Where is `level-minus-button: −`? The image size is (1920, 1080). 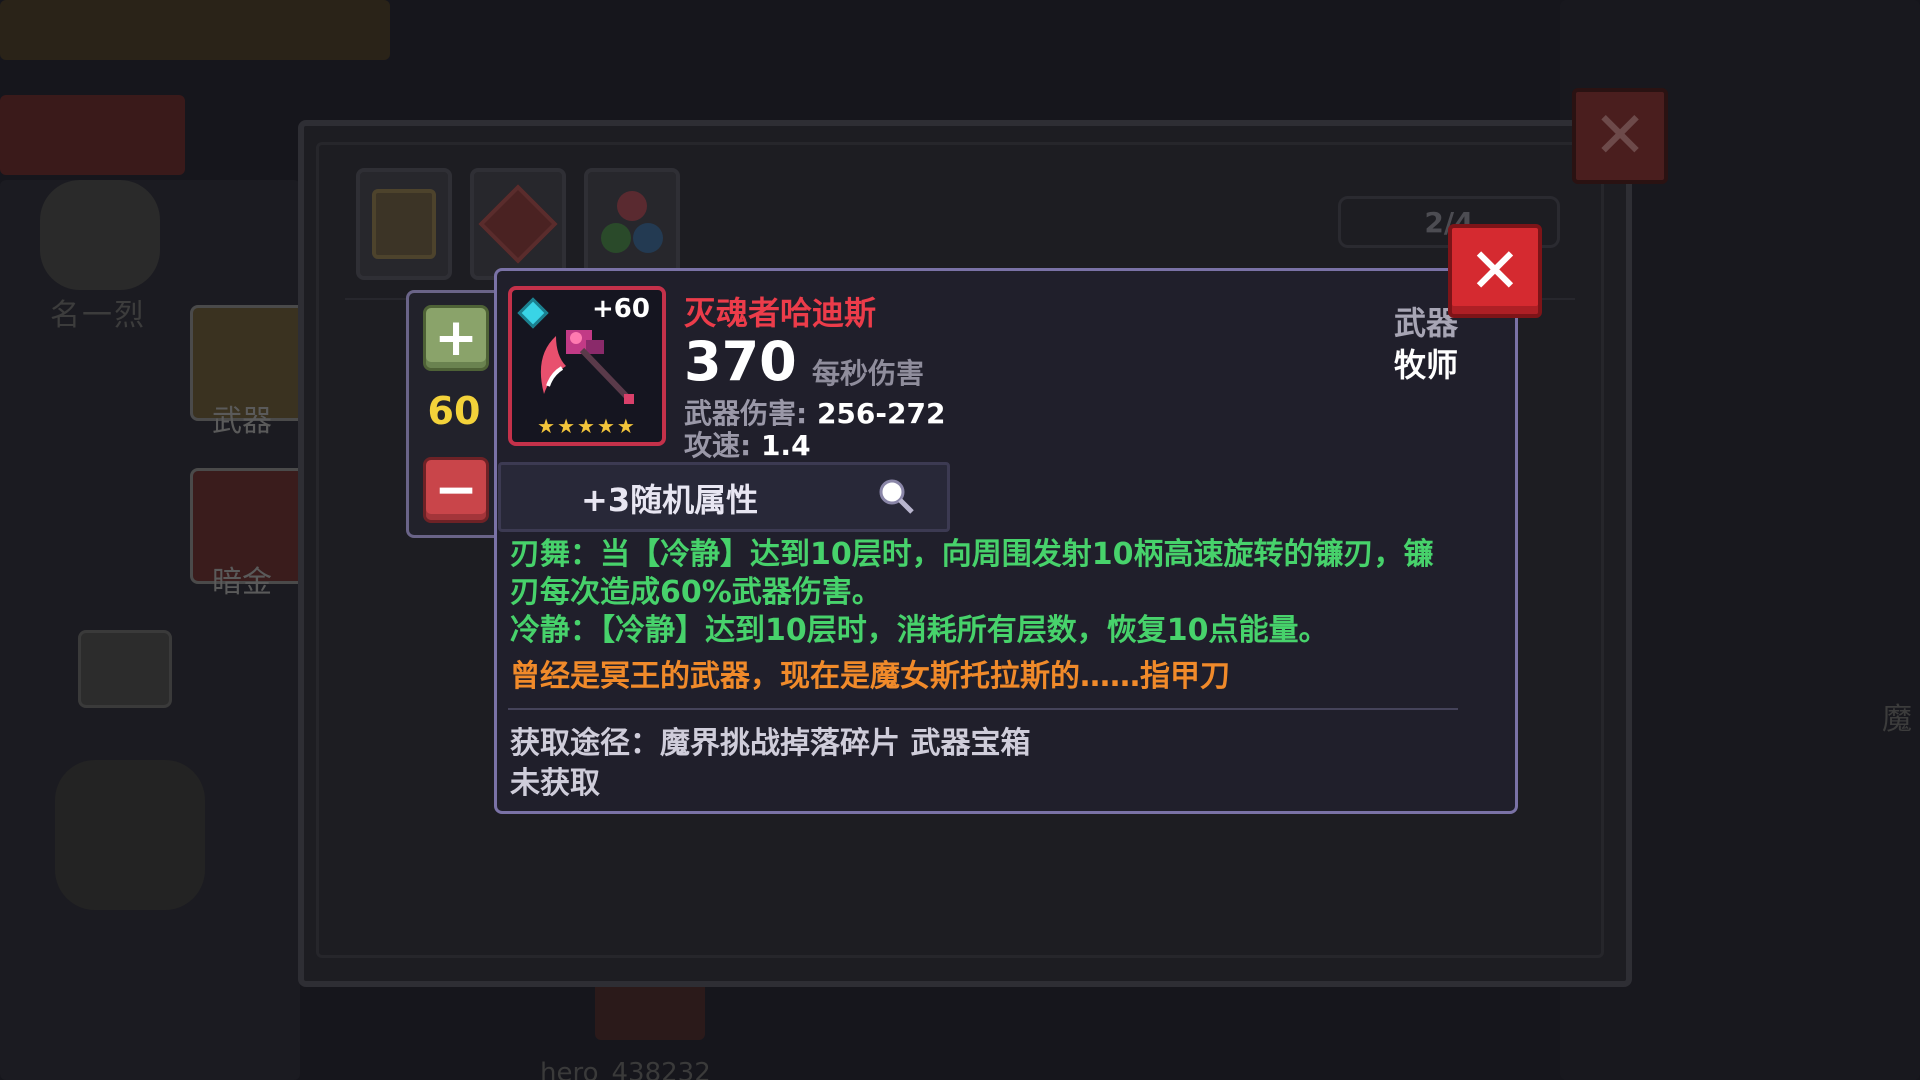
level-minus-button: − is located at coordinates (456, 490).